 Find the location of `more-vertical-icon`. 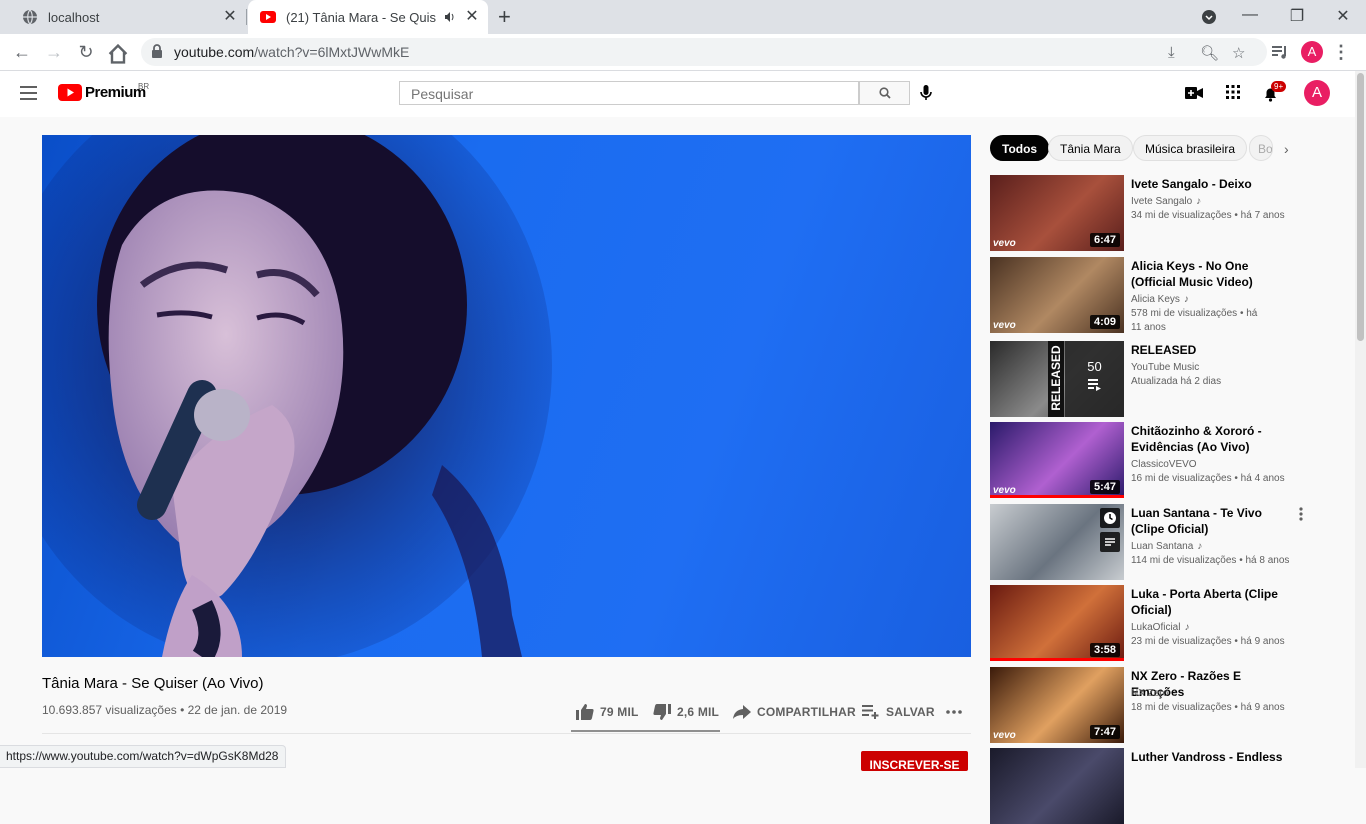

more-vertical-icon is located at coordinates (1301, 516).